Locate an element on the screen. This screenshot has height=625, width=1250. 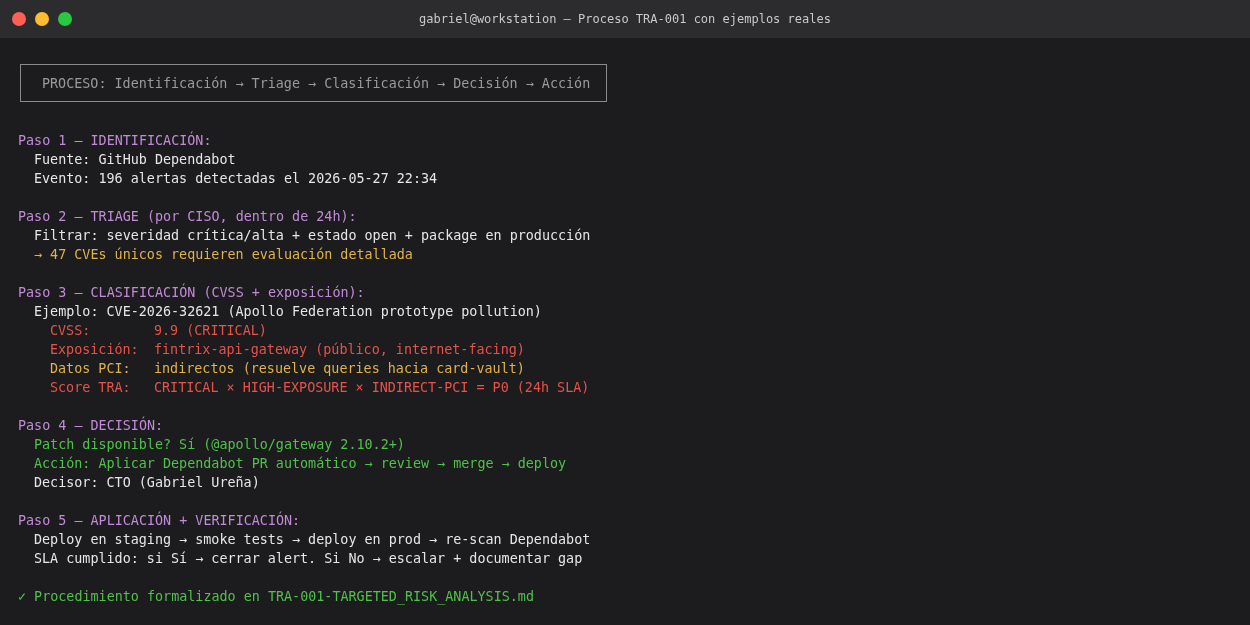
process-banner: PROCESO: Identificación → Triage → Clasificación → Decisión → Acción is located at coordinates (313, 83).